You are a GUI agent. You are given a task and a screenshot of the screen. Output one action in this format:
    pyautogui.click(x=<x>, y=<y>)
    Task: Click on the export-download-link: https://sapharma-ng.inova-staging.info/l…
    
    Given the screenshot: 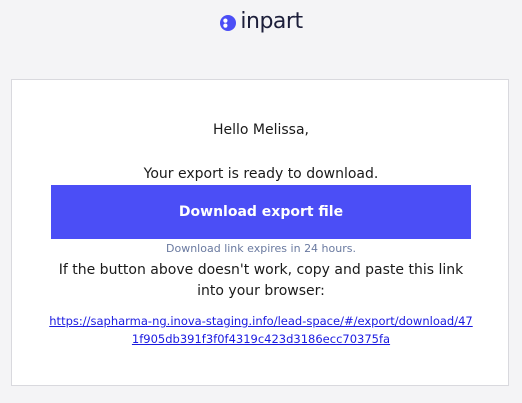 What is the action you would take?
    pyautogui.click(x=261, y=330)
    